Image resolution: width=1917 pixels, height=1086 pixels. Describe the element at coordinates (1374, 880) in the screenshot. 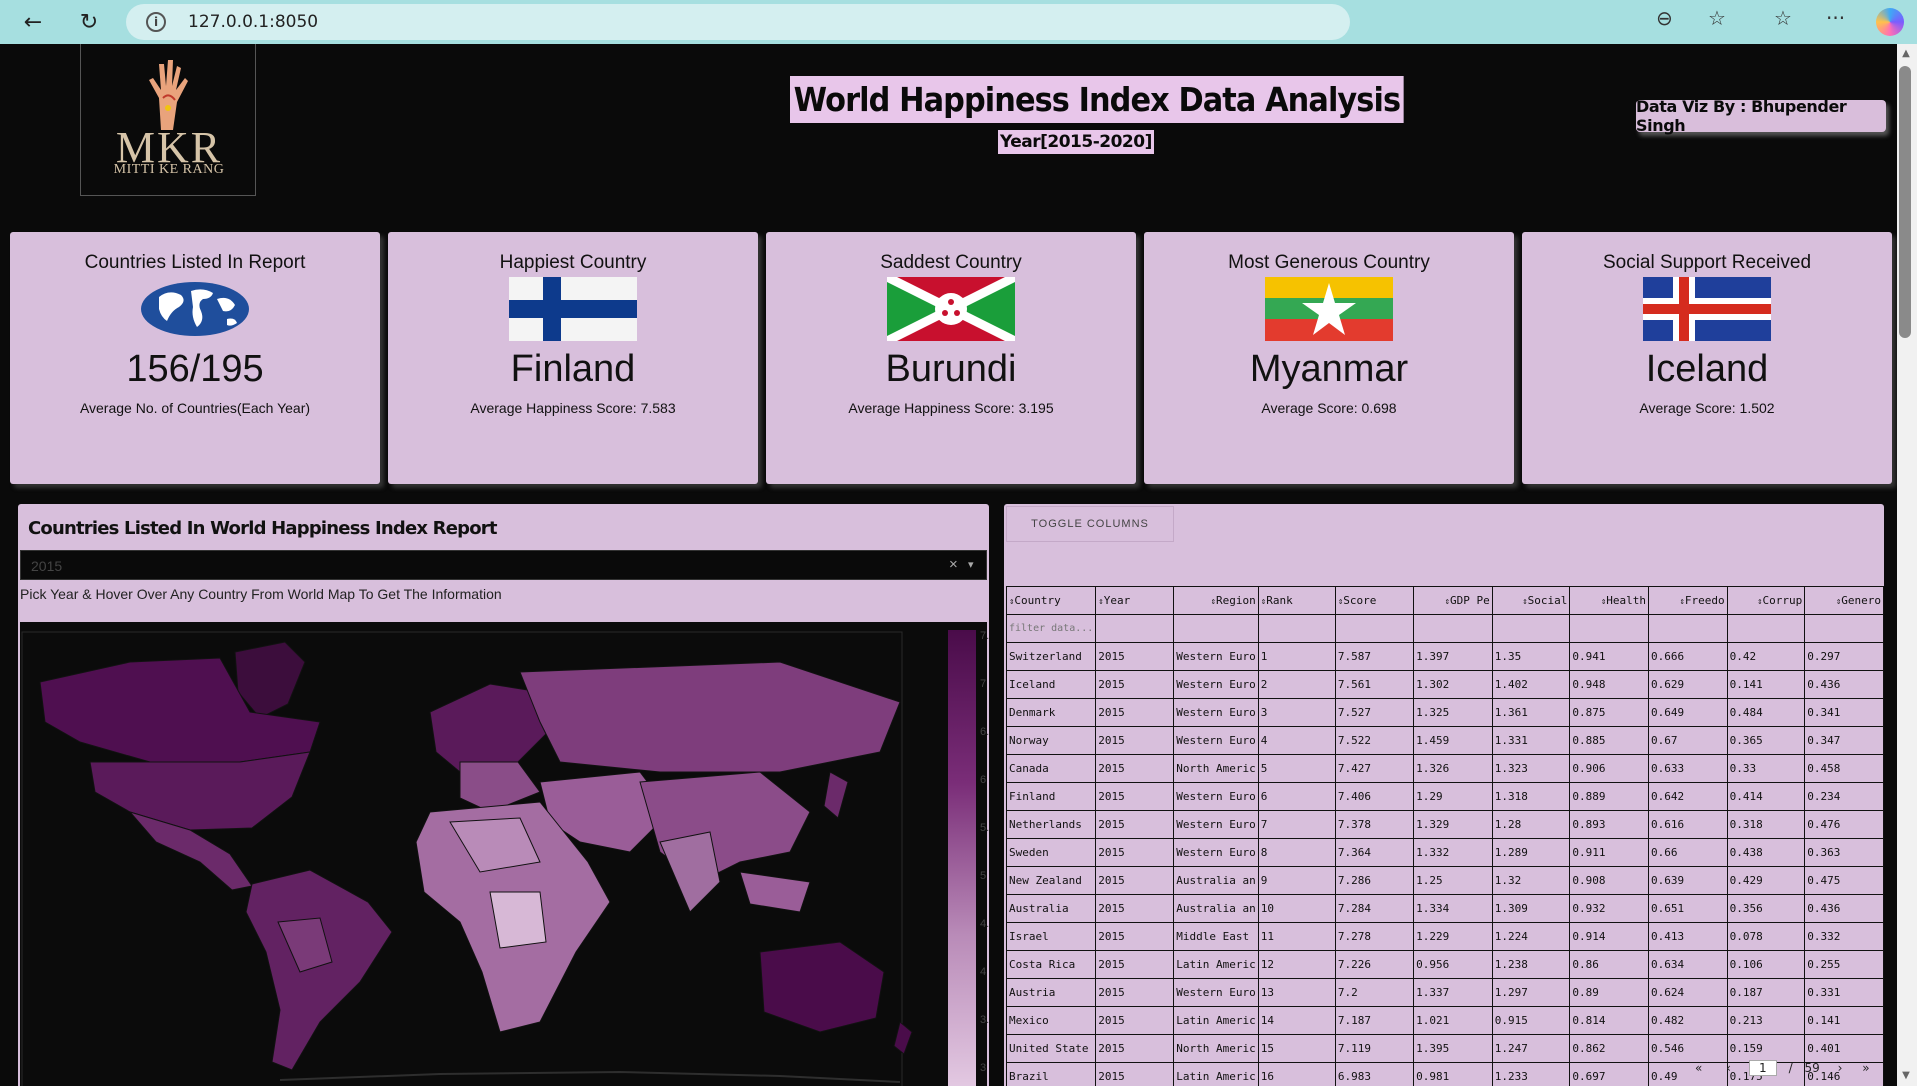

I see `table-cell: 7.286` at that location.